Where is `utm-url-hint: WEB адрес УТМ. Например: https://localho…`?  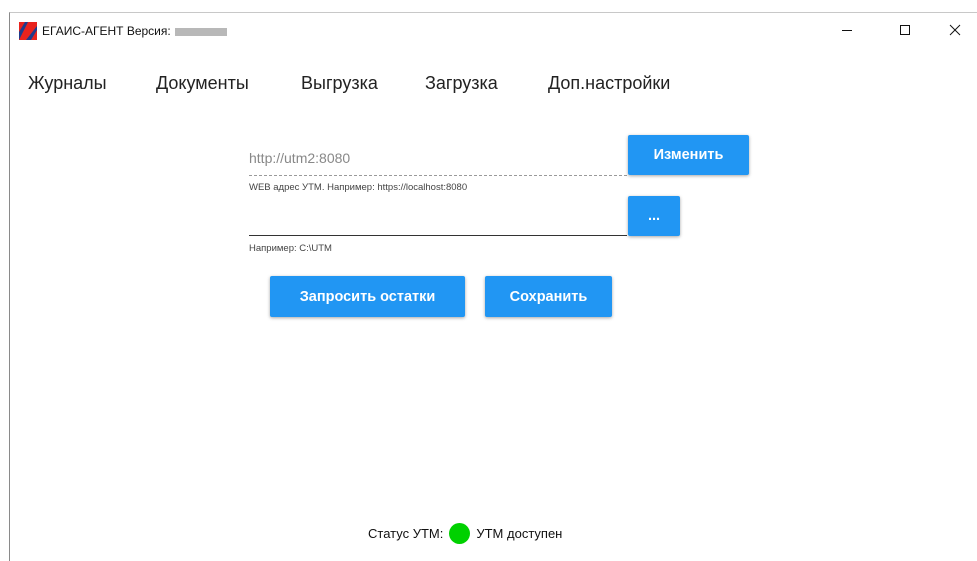 utm-url-hint: WEB адрес УТМ. Например: https://localho… is located at coordinates (358, 187).